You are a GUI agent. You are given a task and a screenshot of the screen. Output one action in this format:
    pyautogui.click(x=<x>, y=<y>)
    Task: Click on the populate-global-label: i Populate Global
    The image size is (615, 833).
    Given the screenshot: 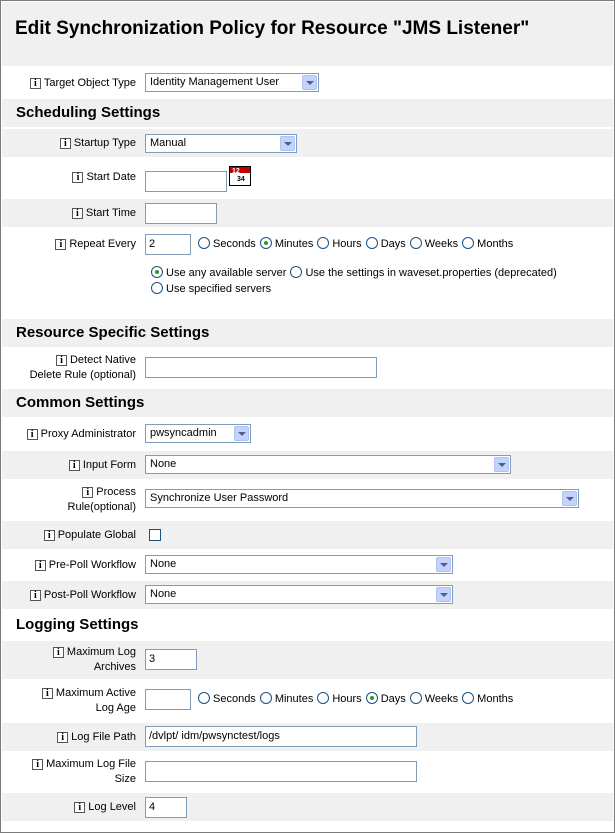 What is the action you would take?
    pyautogui.click(x=89, y=535)
    